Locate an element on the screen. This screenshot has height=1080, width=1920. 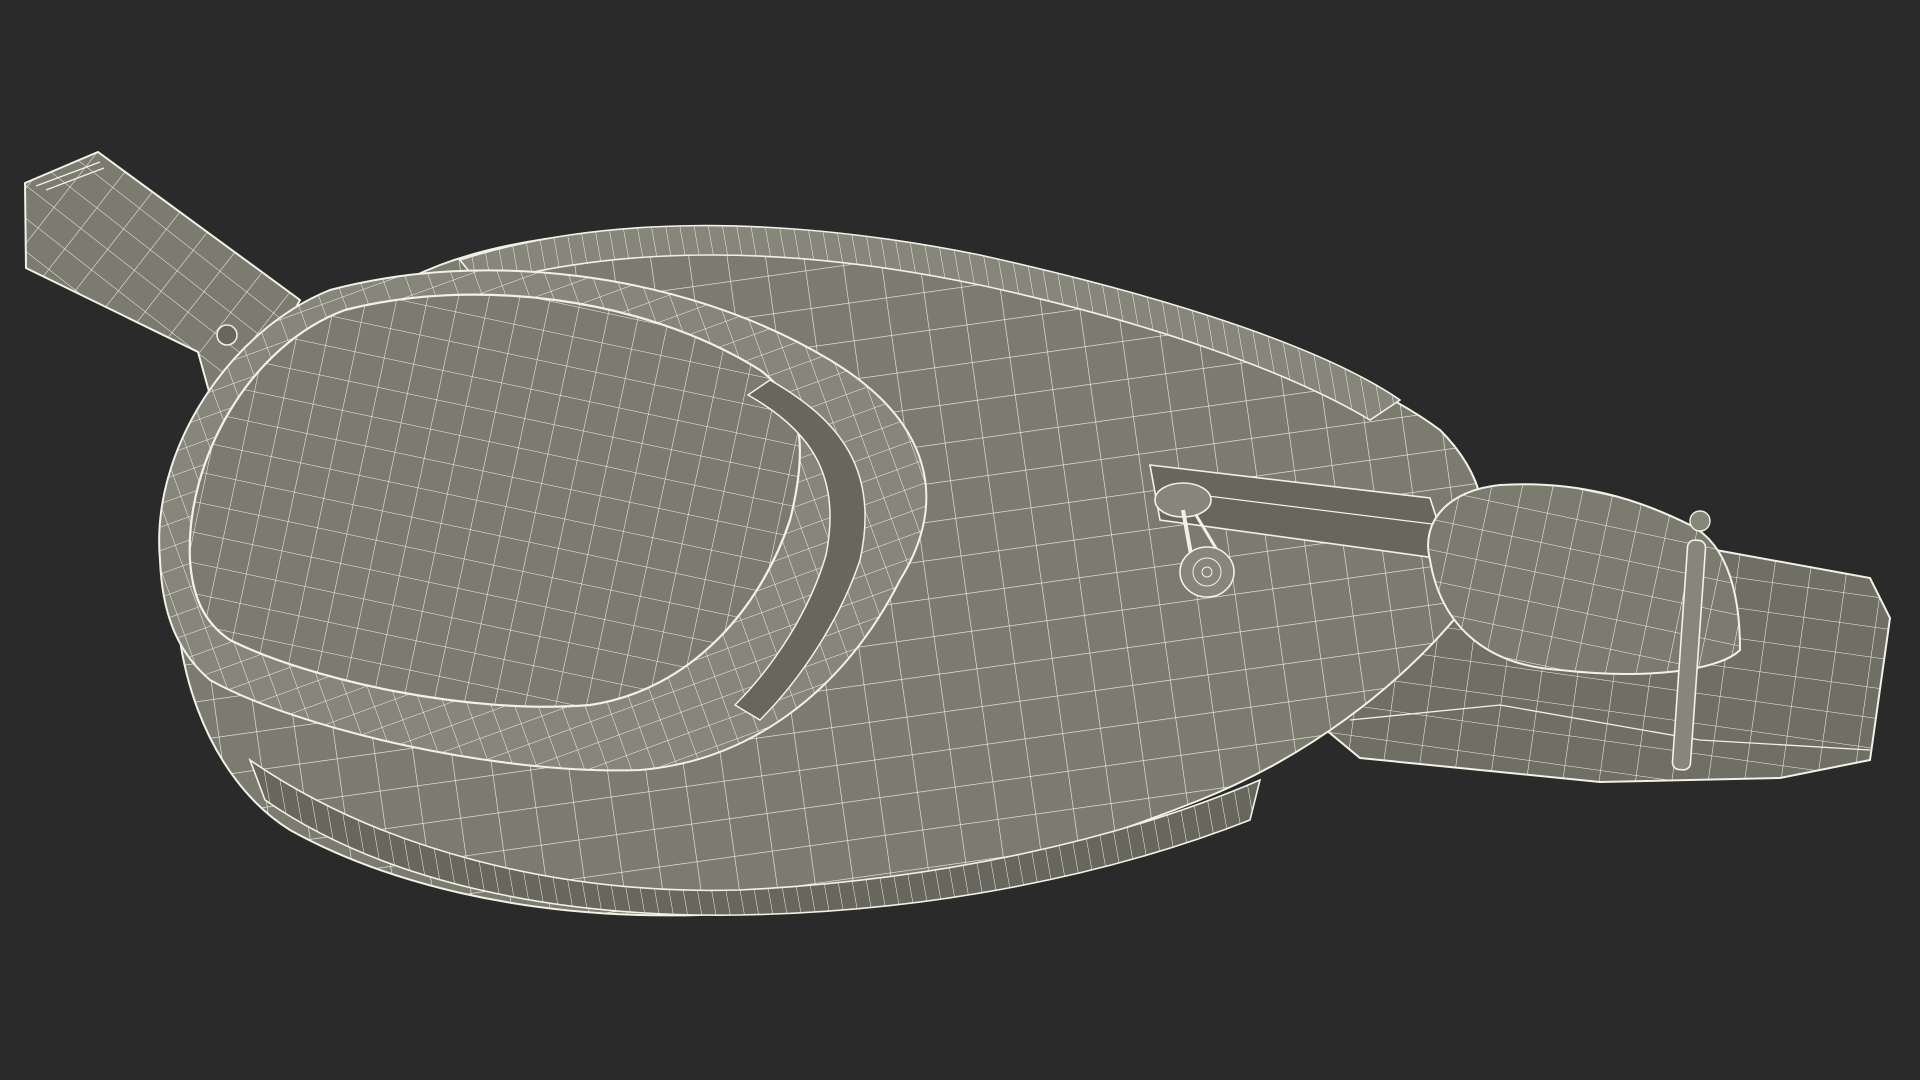
zipper-pull-disc is located at coordinates (1207, 572).